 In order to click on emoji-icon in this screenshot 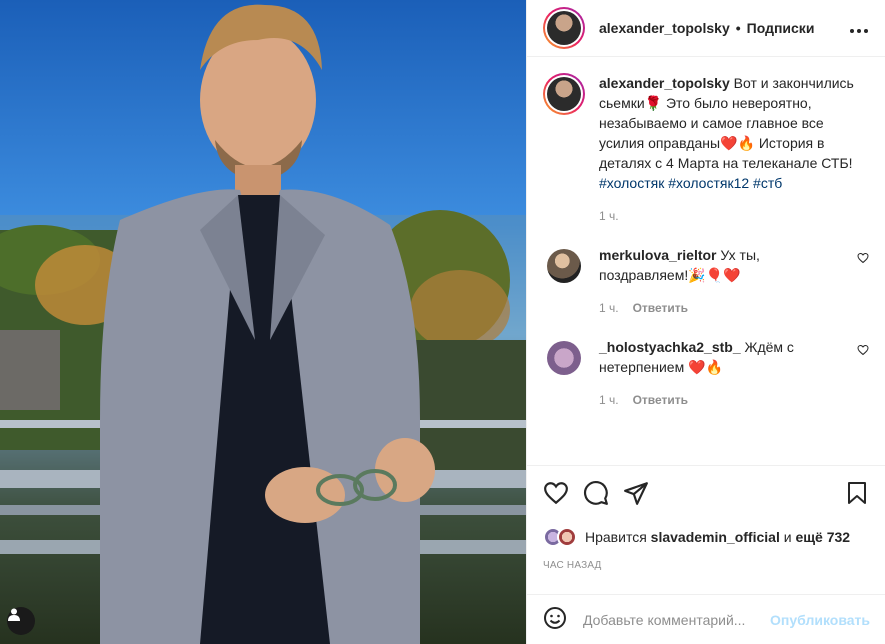, I will do `click(555, 619)`.